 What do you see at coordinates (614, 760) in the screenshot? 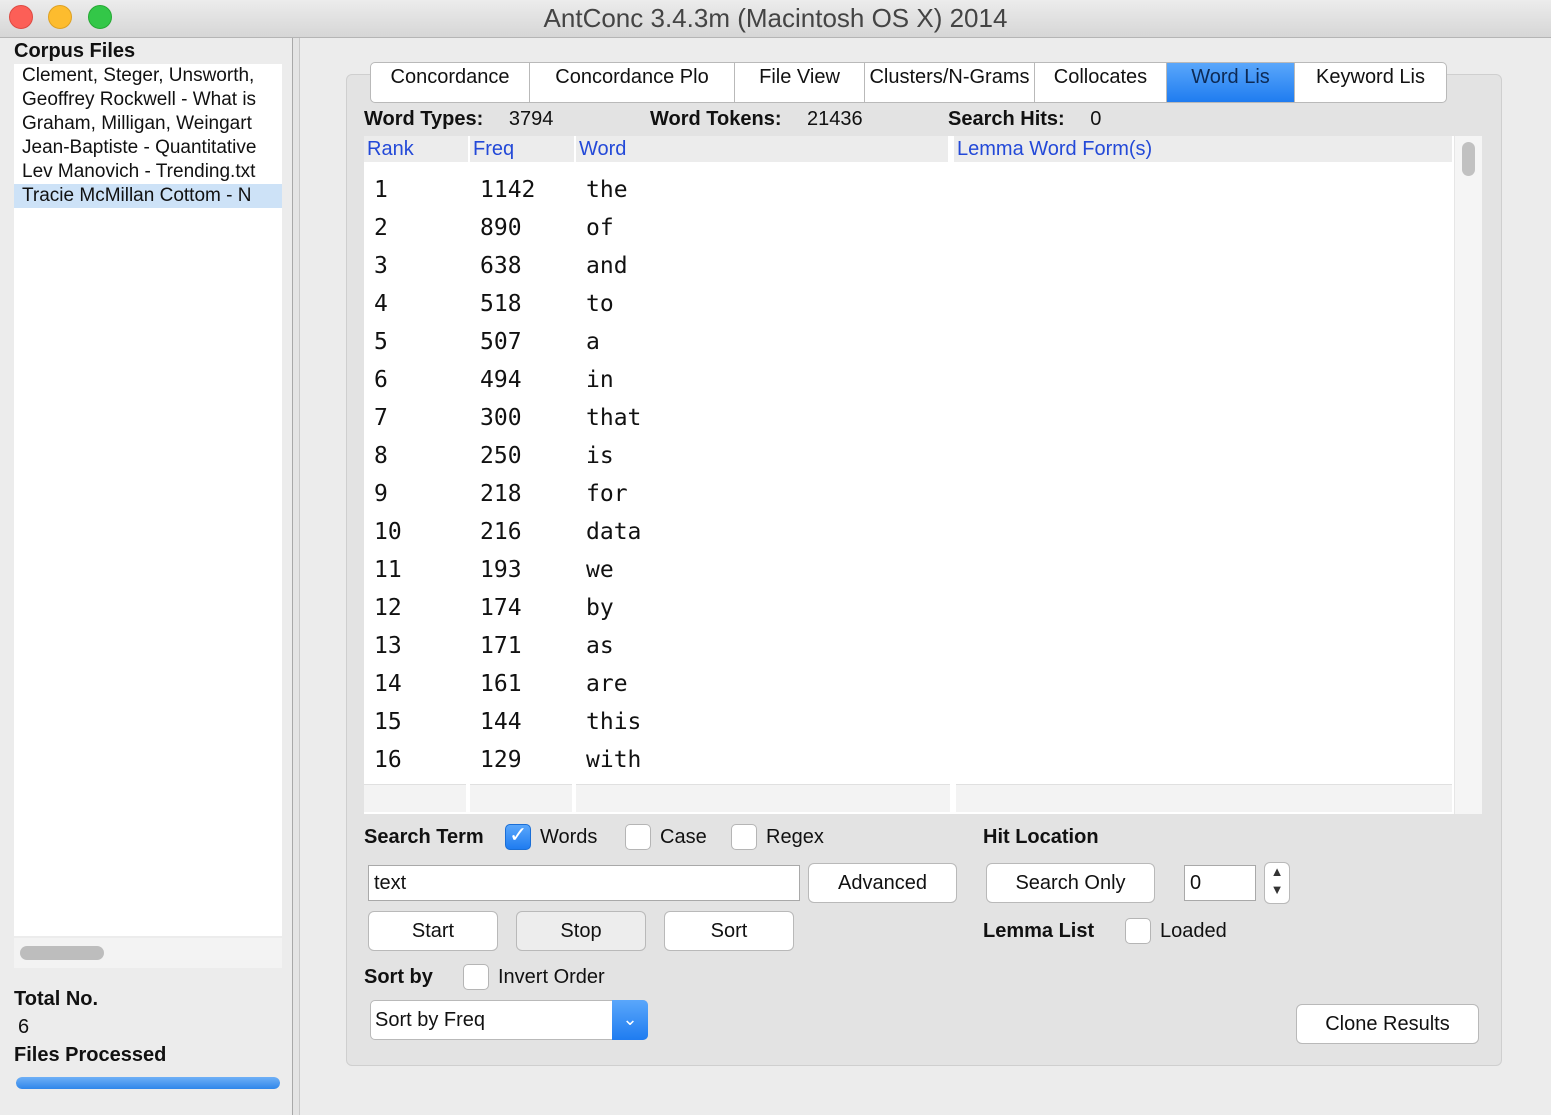
I see `word-cell: with` at bounding box center [614, 760].